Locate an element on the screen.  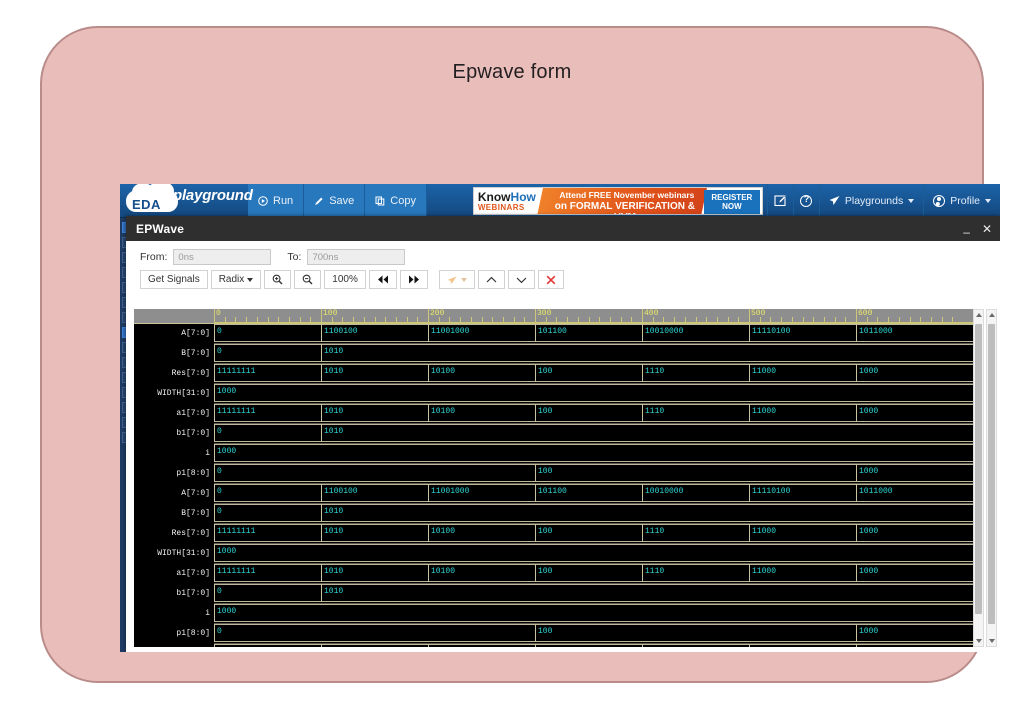
waveform-segment: 11110100 is located at coordinates (802, 645).